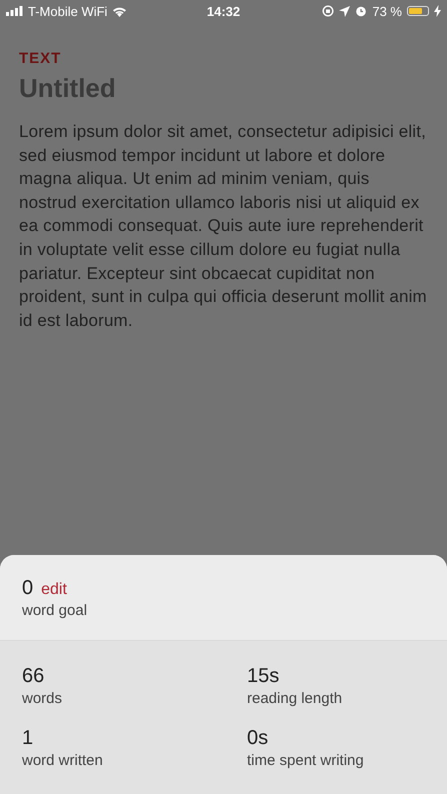  Describe the element at coordinates (295, 698) in the screenshot. I see `stat-label: reading length` at that location.